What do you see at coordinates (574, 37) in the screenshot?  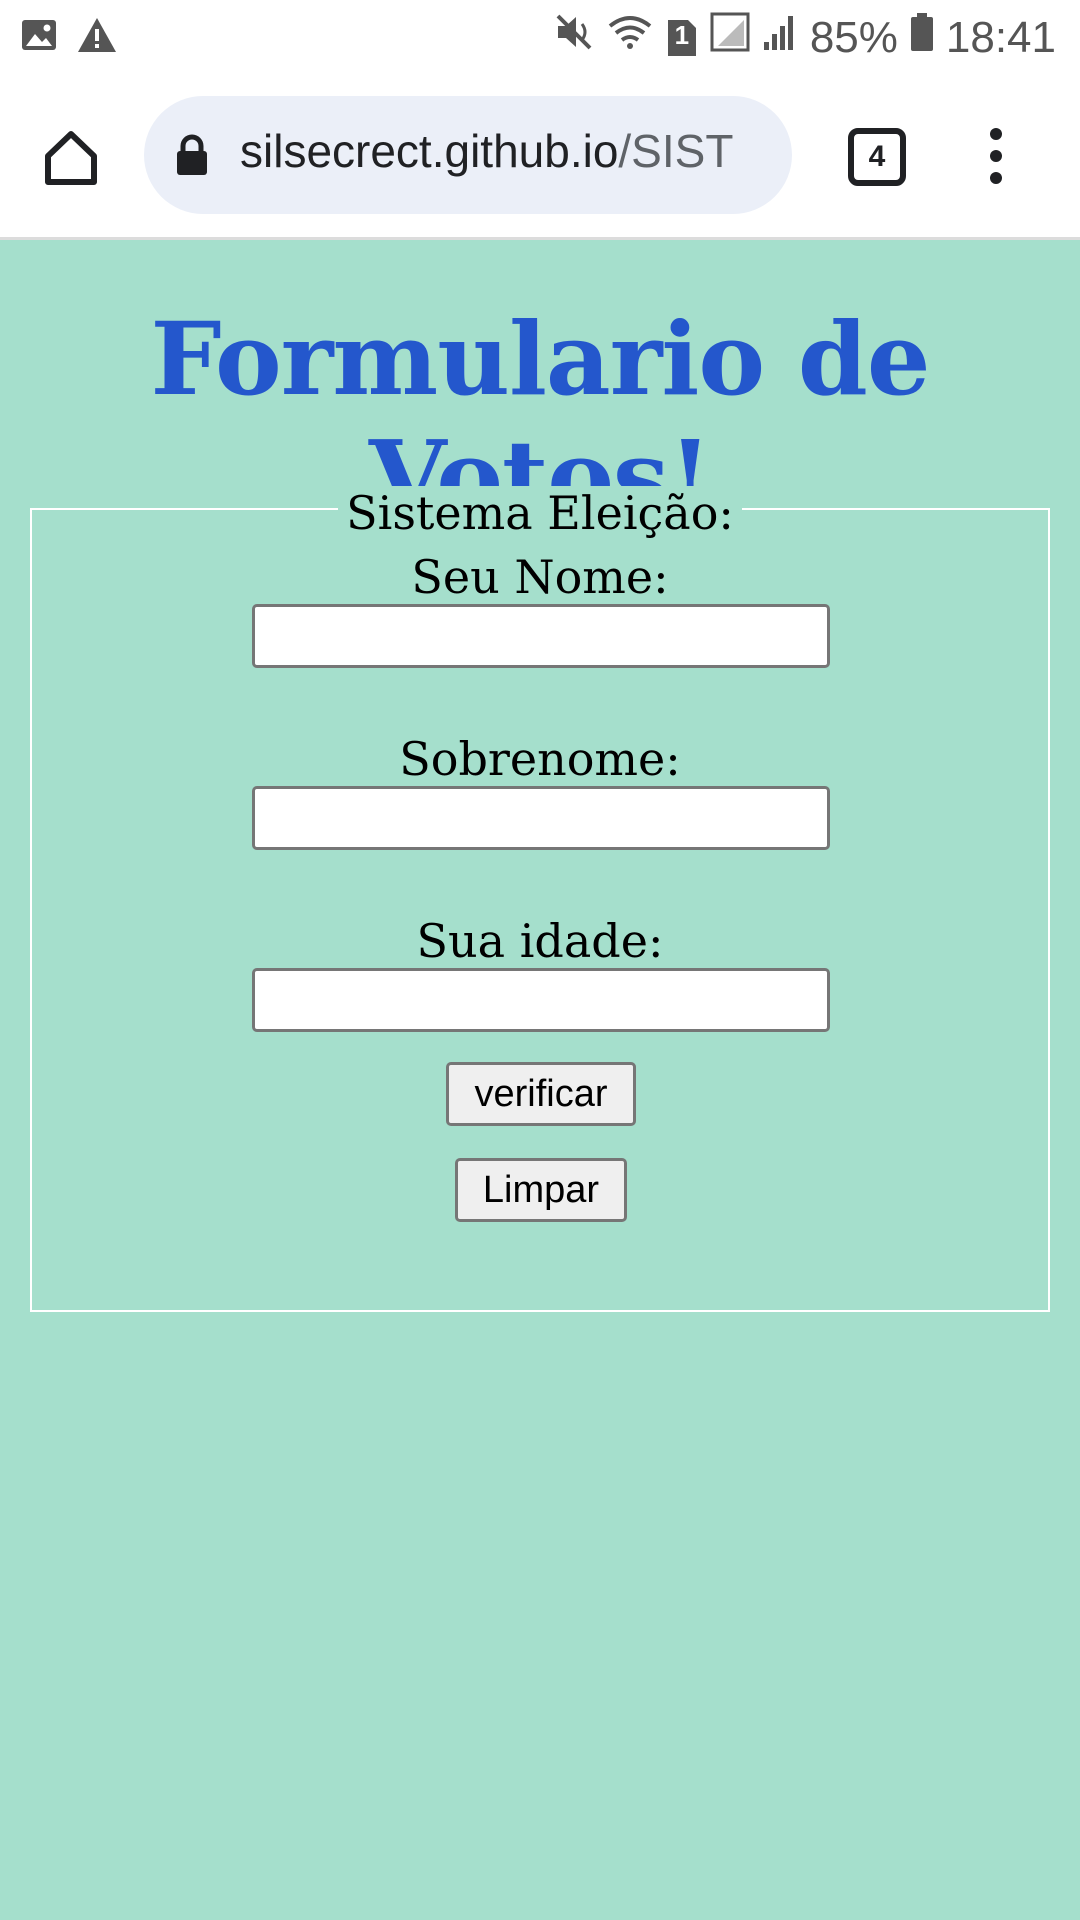 I see `mute-icon` at bounding box center [574, 37].